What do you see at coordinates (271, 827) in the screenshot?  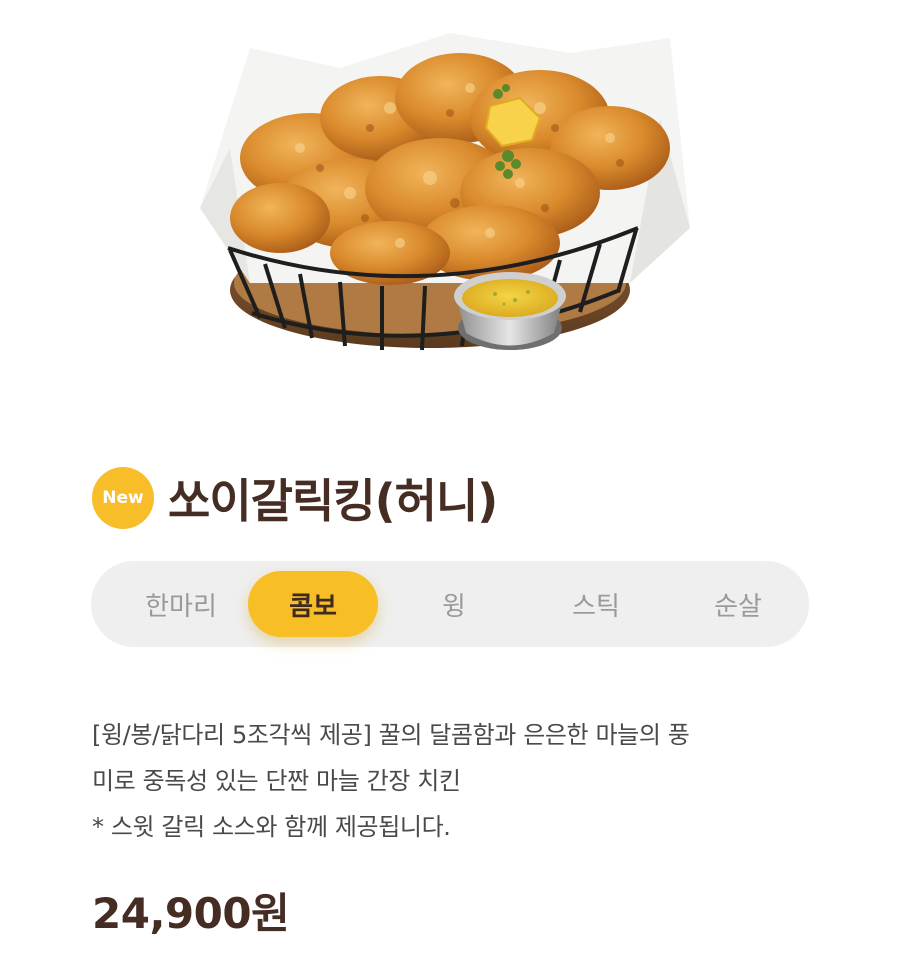 I see `description-line: * 스윗 갈릭 소스와 함께 제공됩니다.` at bounding box center [271, 827].